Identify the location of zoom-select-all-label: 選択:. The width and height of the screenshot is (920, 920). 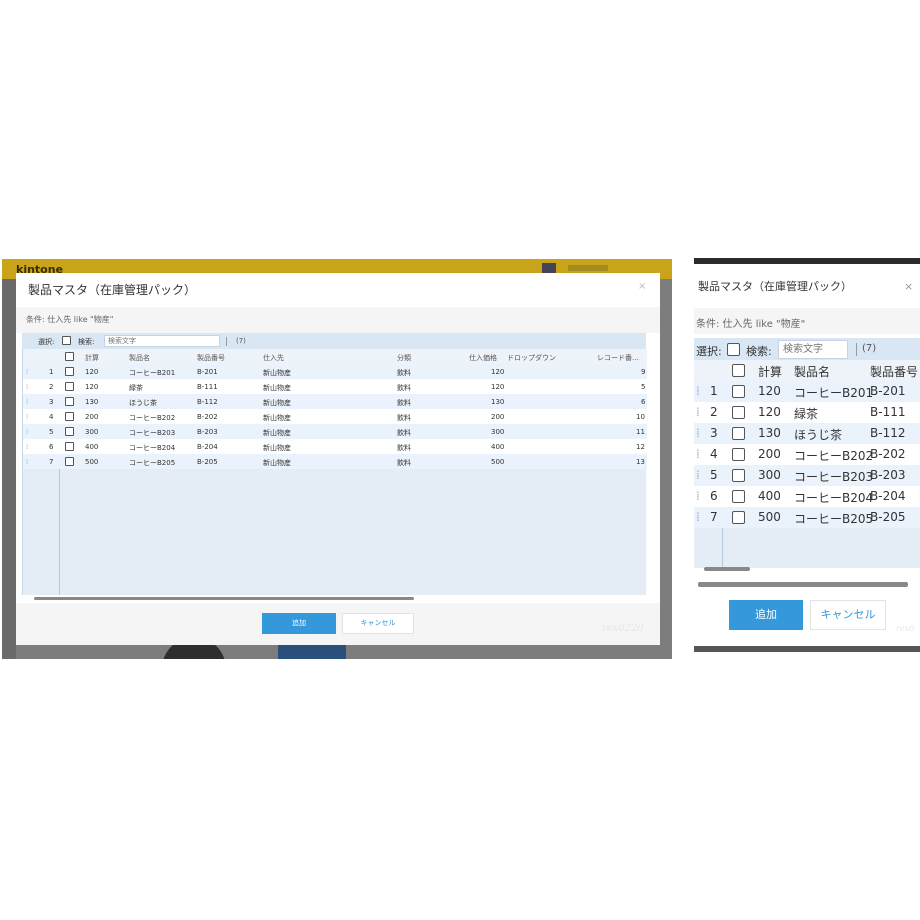
(709, 351).